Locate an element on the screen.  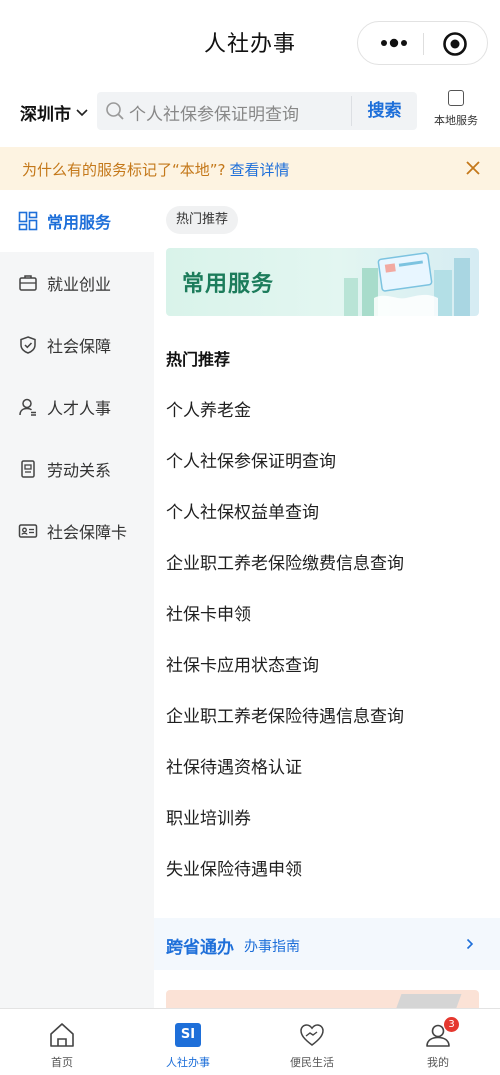
section-title: 热门推荐 is located at coordinates (198, 359).